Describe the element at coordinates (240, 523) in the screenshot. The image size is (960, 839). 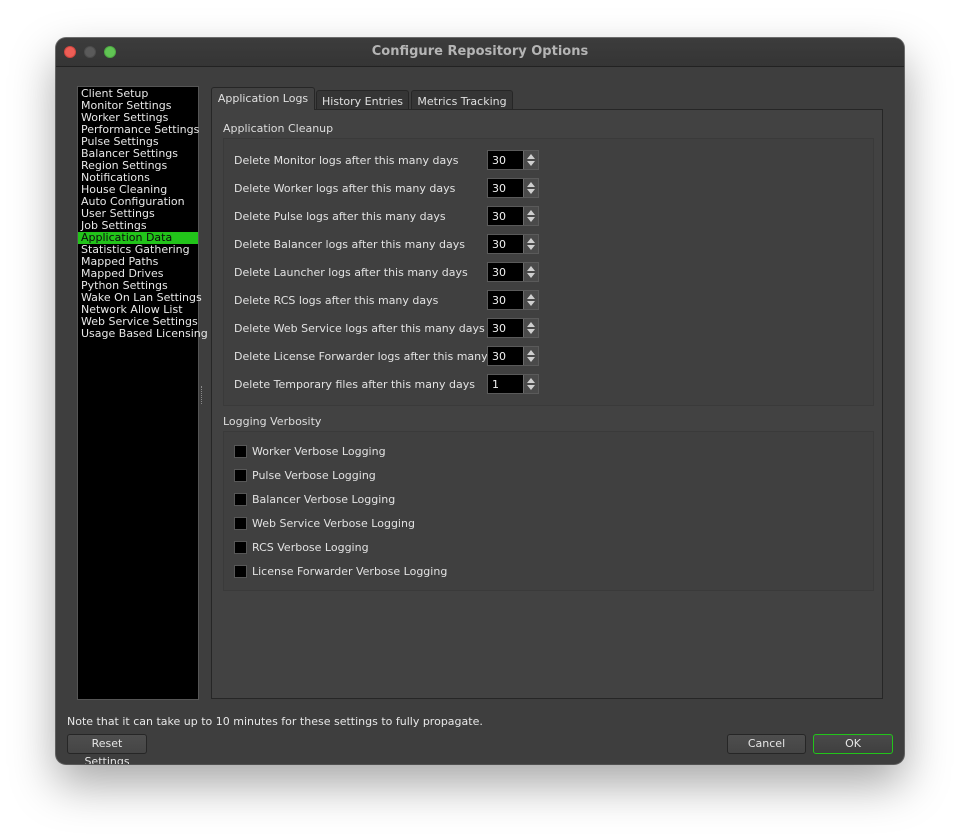
I see `web-service-verbose-logging-checkbox` at that location.